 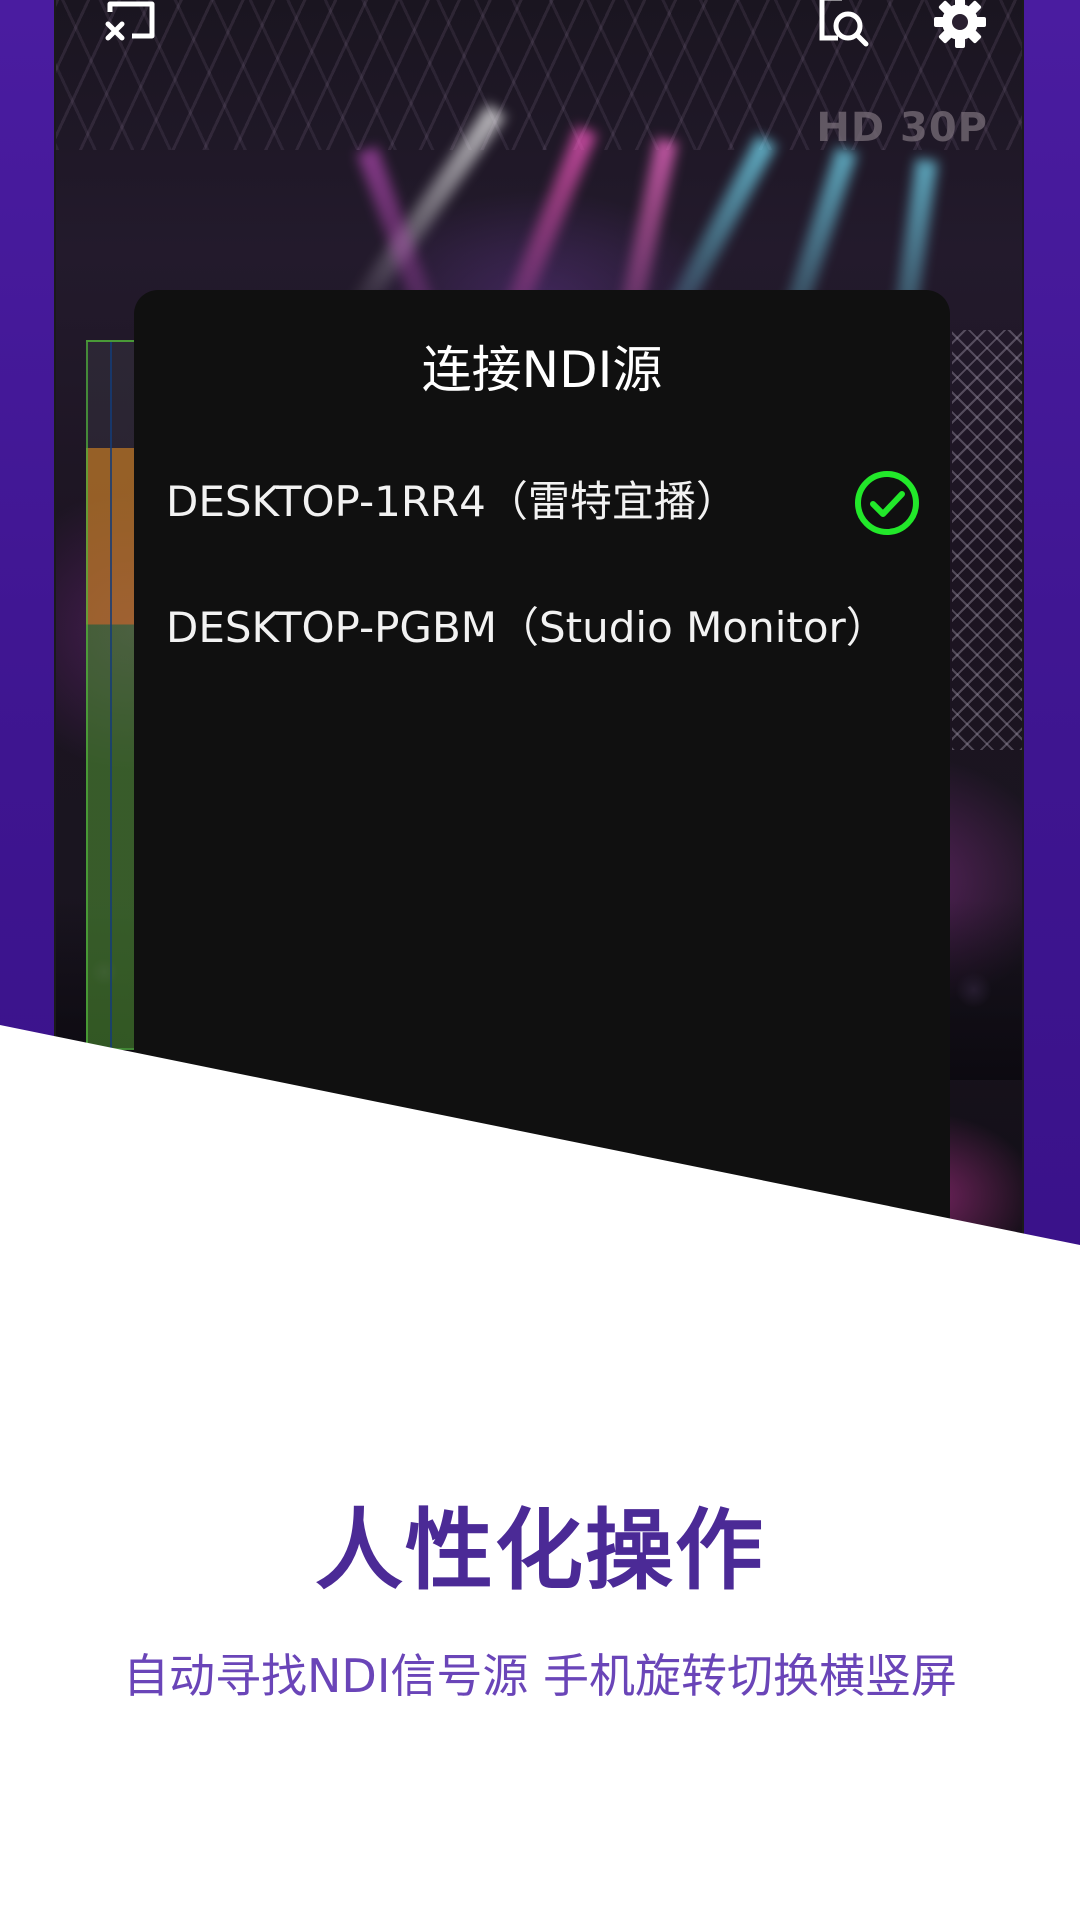 What do you see at coordinates (540, 1676) in the screenshot?
I see `promo-subline: 自动寻找NDI信号源 手机旋转切换横竖屏` at bounding box center [540, 1676].